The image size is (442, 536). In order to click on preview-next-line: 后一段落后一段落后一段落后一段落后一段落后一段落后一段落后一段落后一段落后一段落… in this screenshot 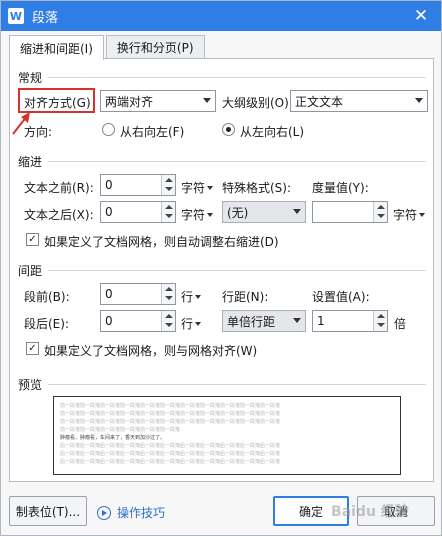, I will do `click(170, 446)`.